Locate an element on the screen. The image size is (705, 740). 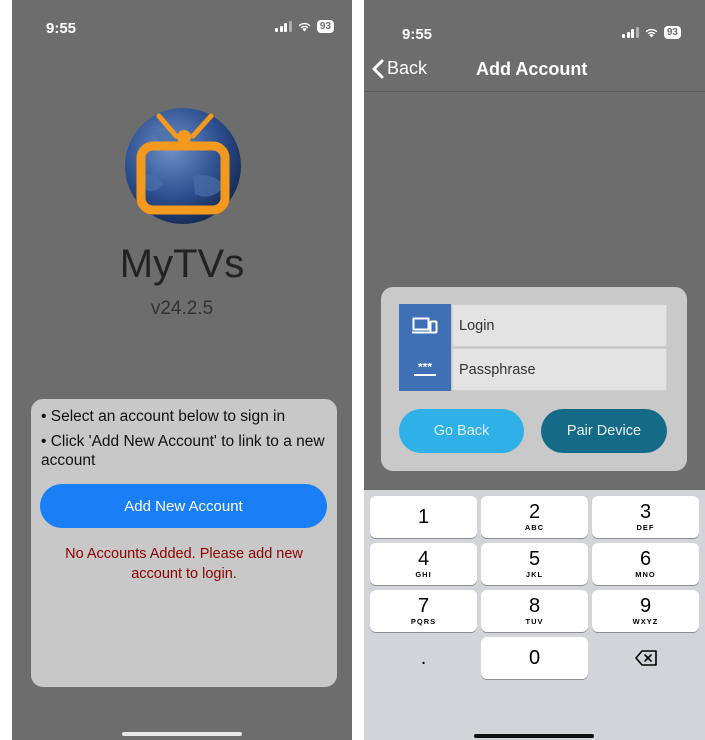
delete-key is located at coordinates (645, 658).